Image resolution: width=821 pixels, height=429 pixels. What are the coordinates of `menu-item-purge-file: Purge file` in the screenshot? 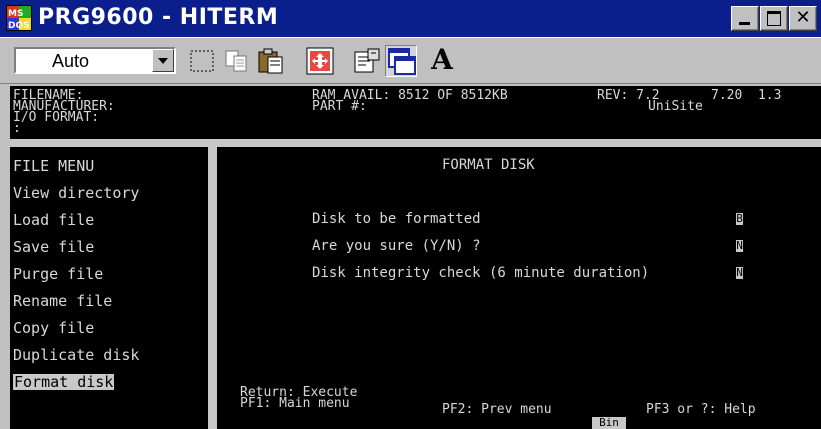 It's located at (58, 274).